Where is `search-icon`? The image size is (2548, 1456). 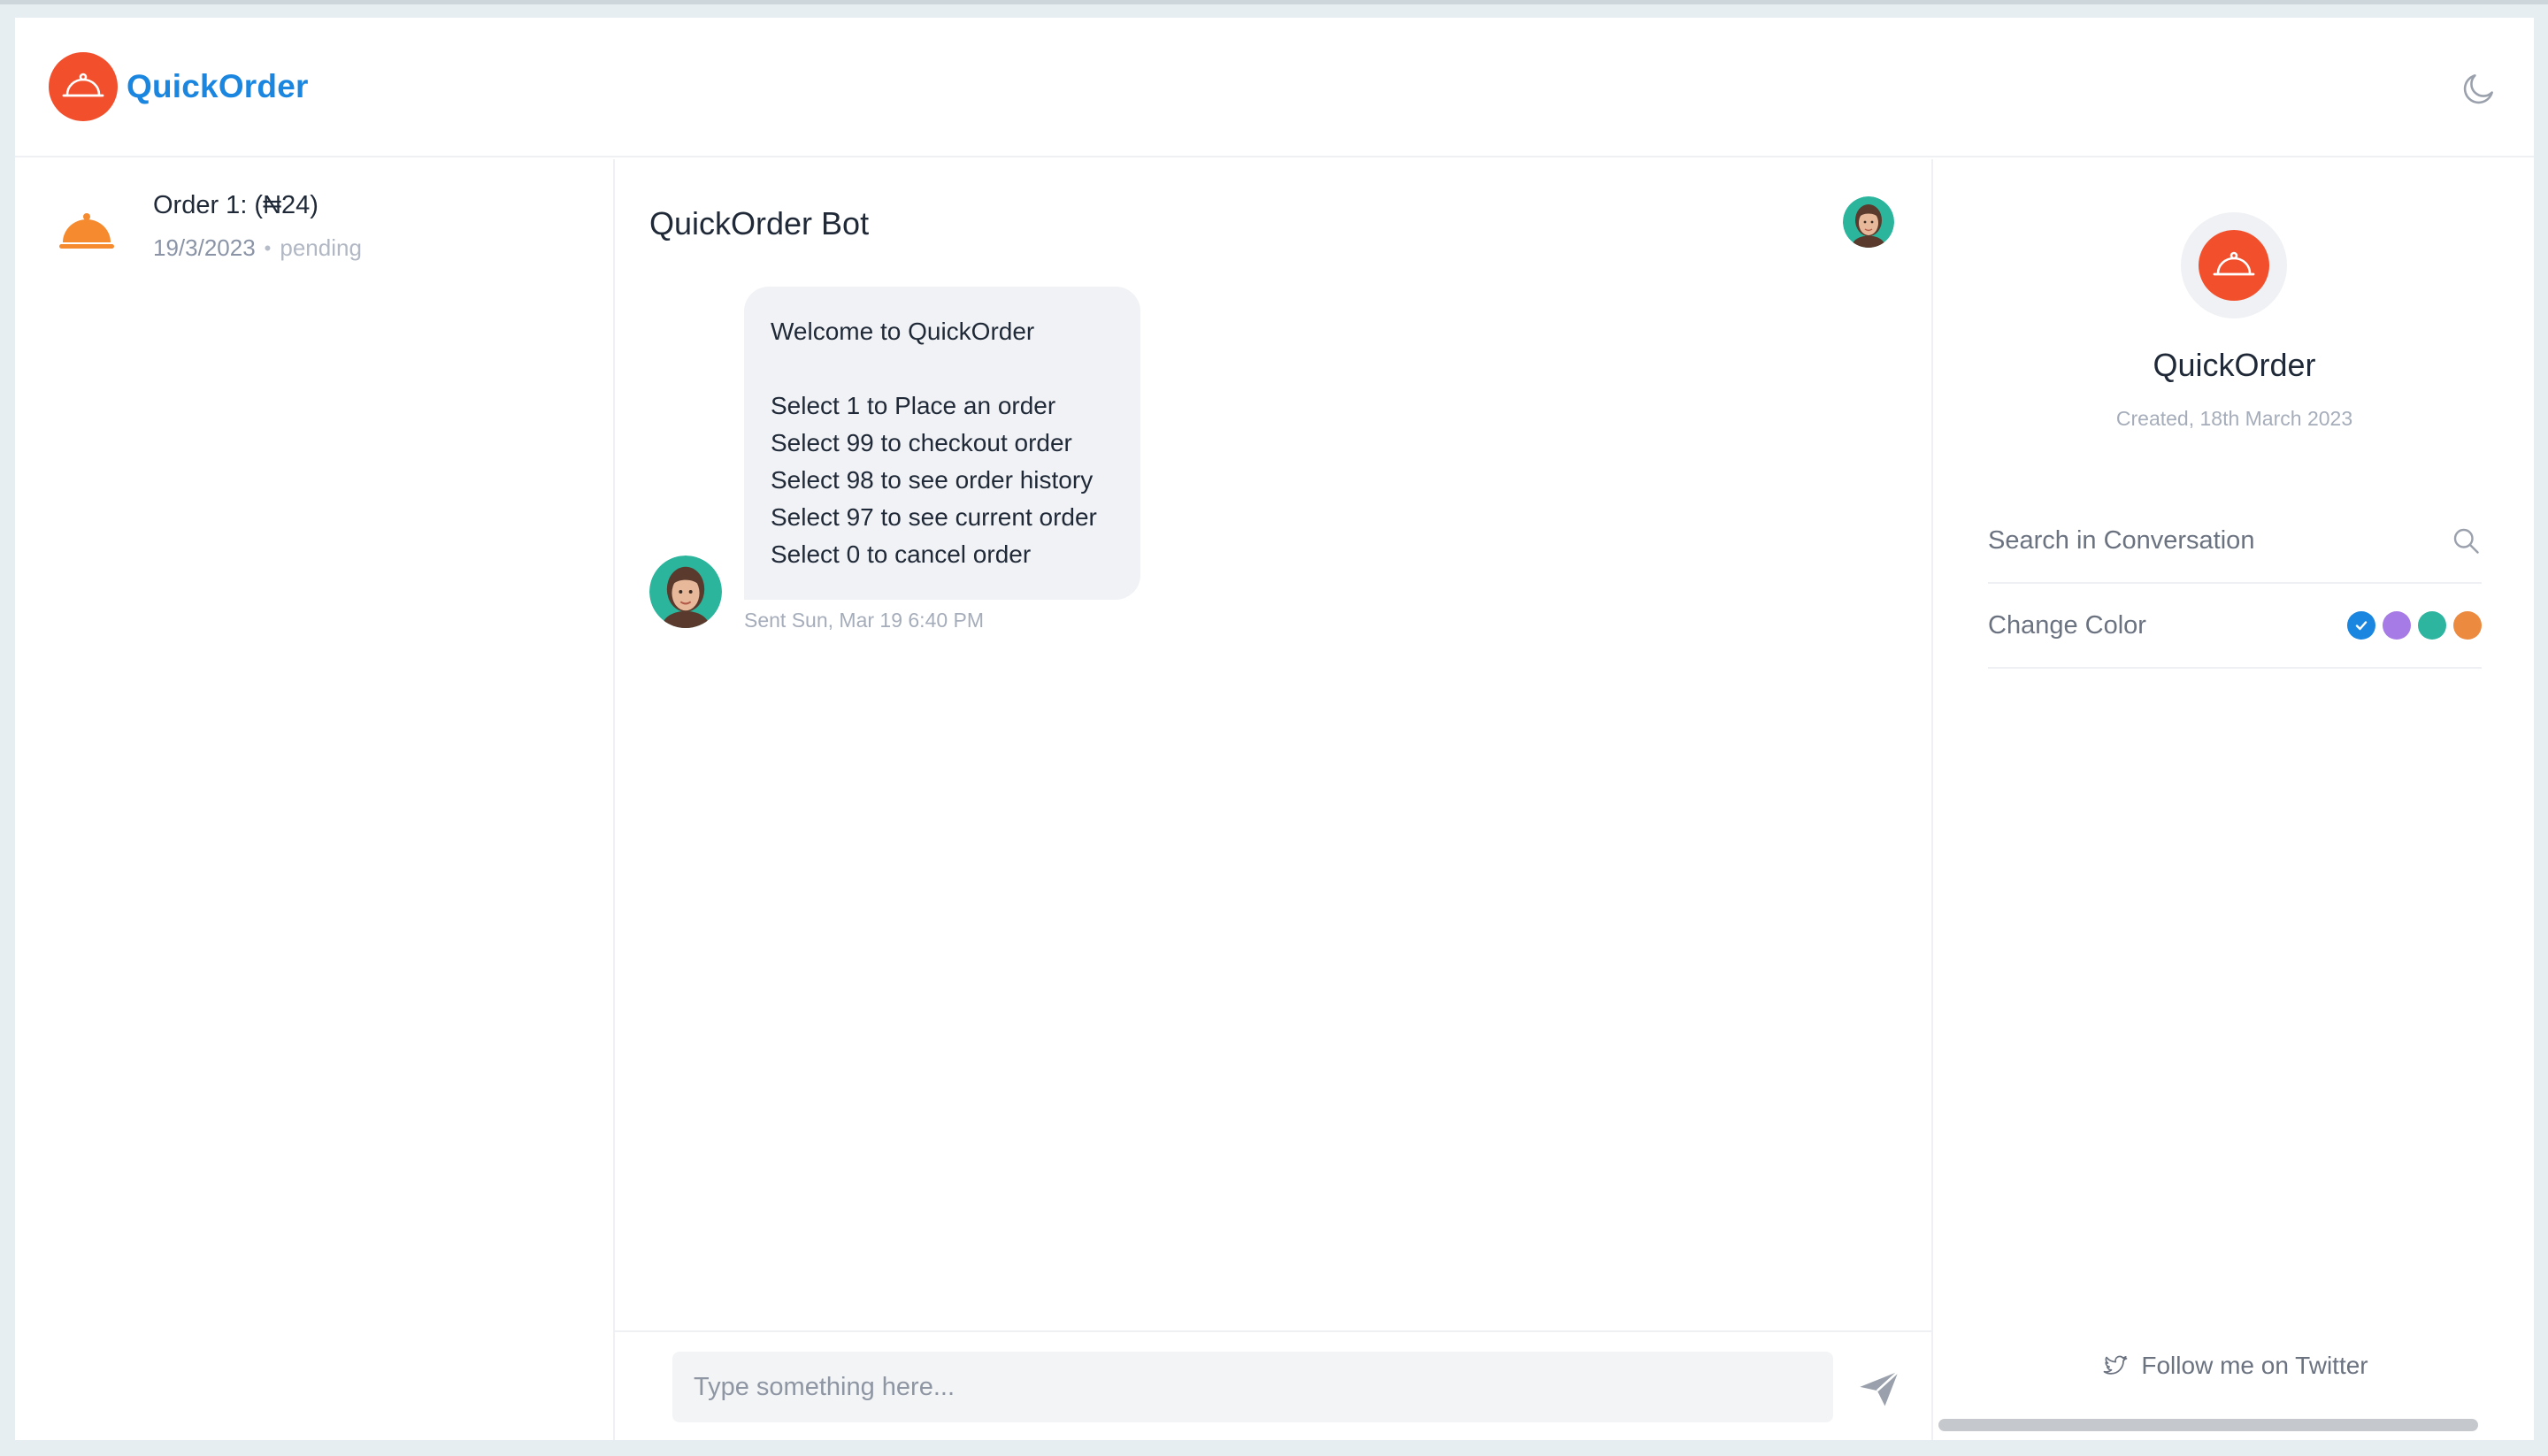 search-icon is located at coordinates (2466, 540).